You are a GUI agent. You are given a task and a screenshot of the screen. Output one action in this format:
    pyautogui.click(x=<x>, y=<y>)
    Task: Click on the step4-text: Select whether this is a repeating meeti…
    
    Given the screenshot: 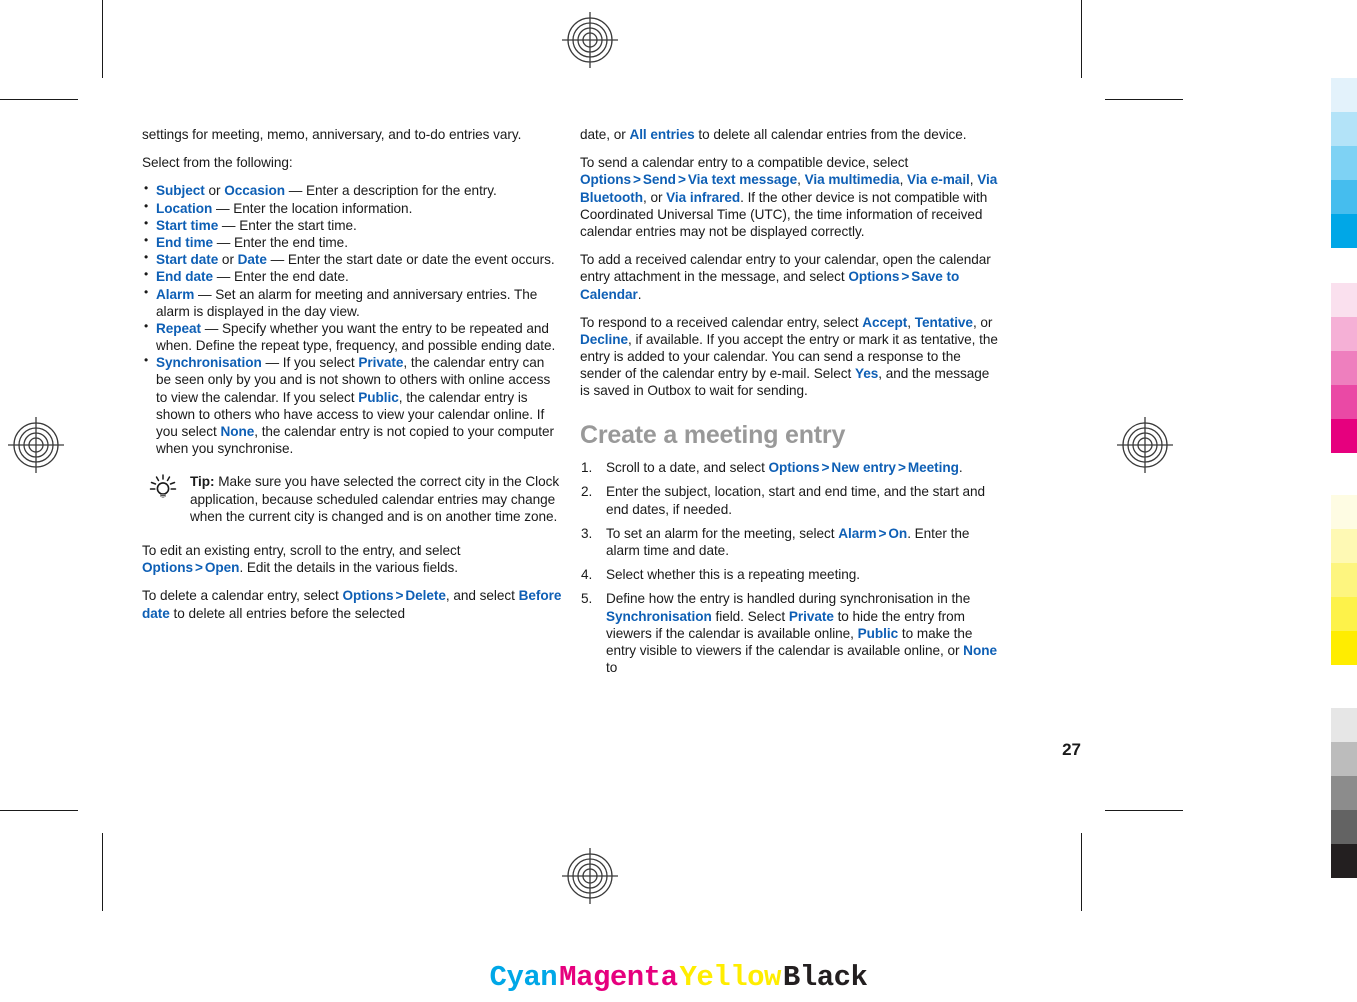 What is the action you would take?
    pyautogui.click(x=733, y=575)
    